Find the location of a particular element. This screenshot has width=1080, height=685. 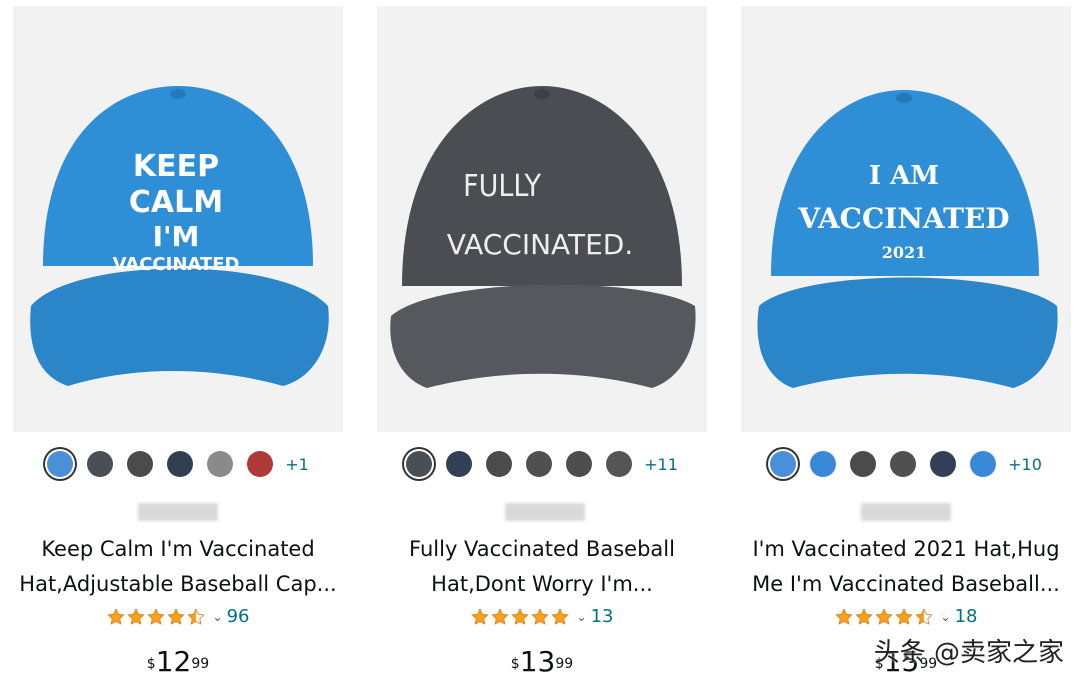

more-colors-link: +11 is located at coordinates (661, 464).